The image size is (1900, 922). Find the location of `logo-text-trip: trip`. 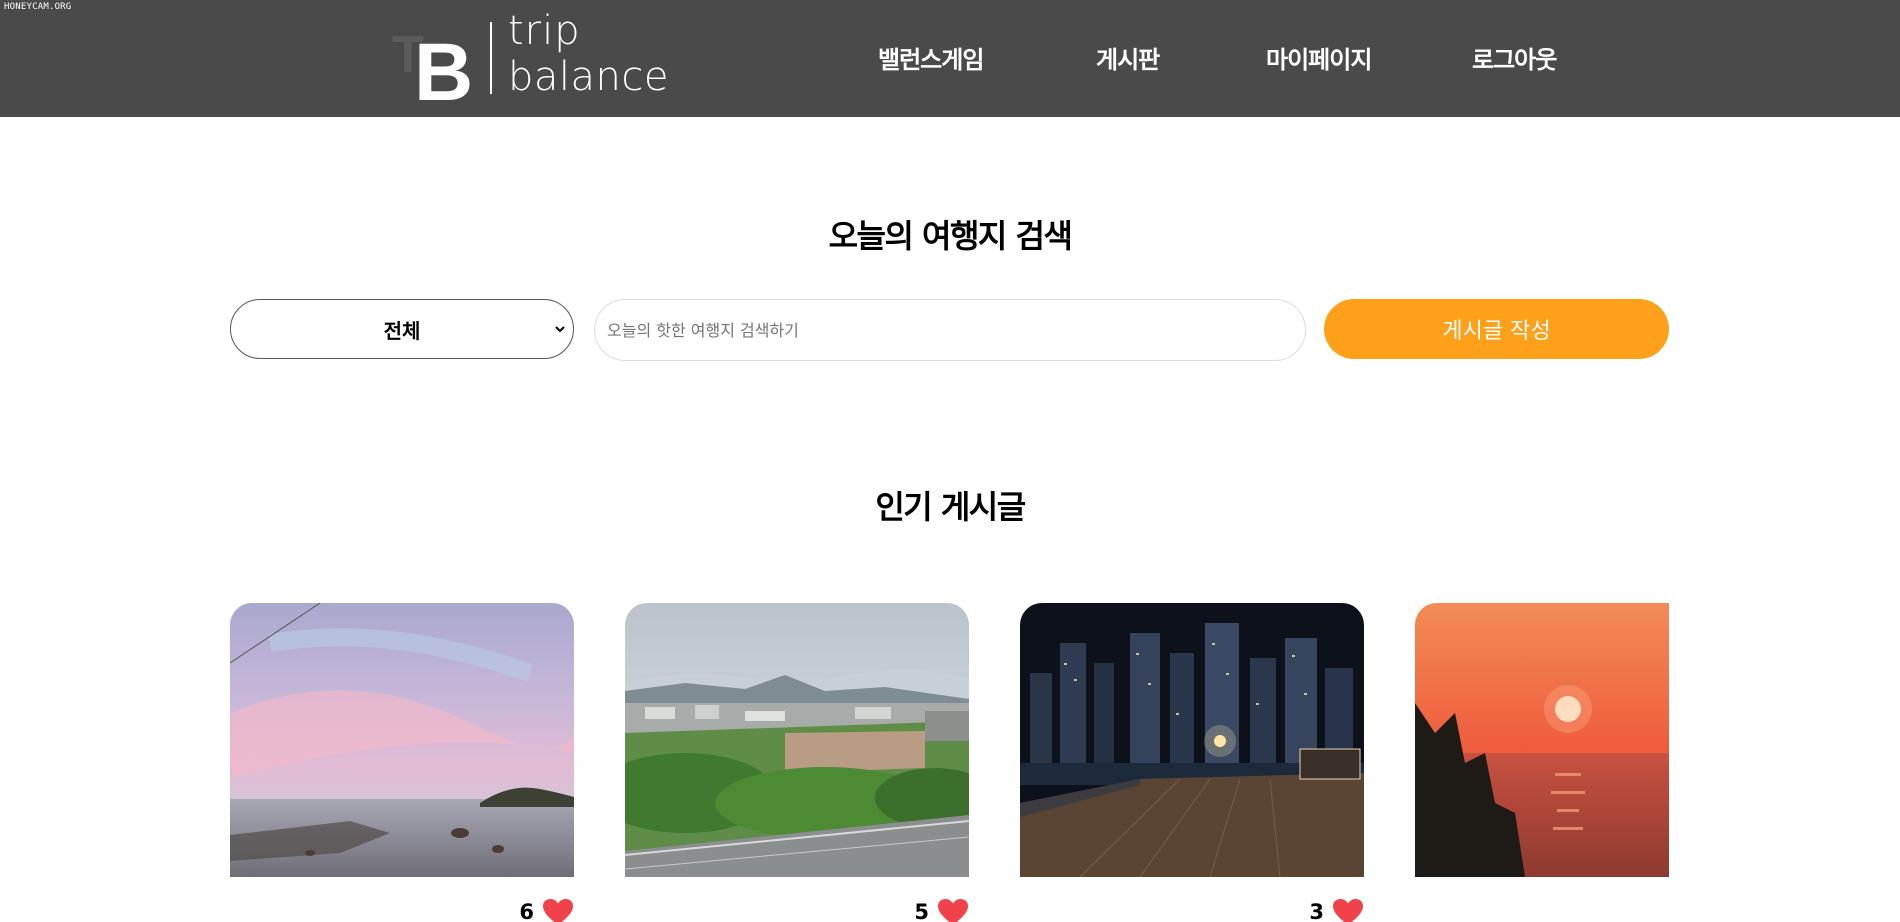

logo-text-trip: trip is located at coordinates (544, 31).